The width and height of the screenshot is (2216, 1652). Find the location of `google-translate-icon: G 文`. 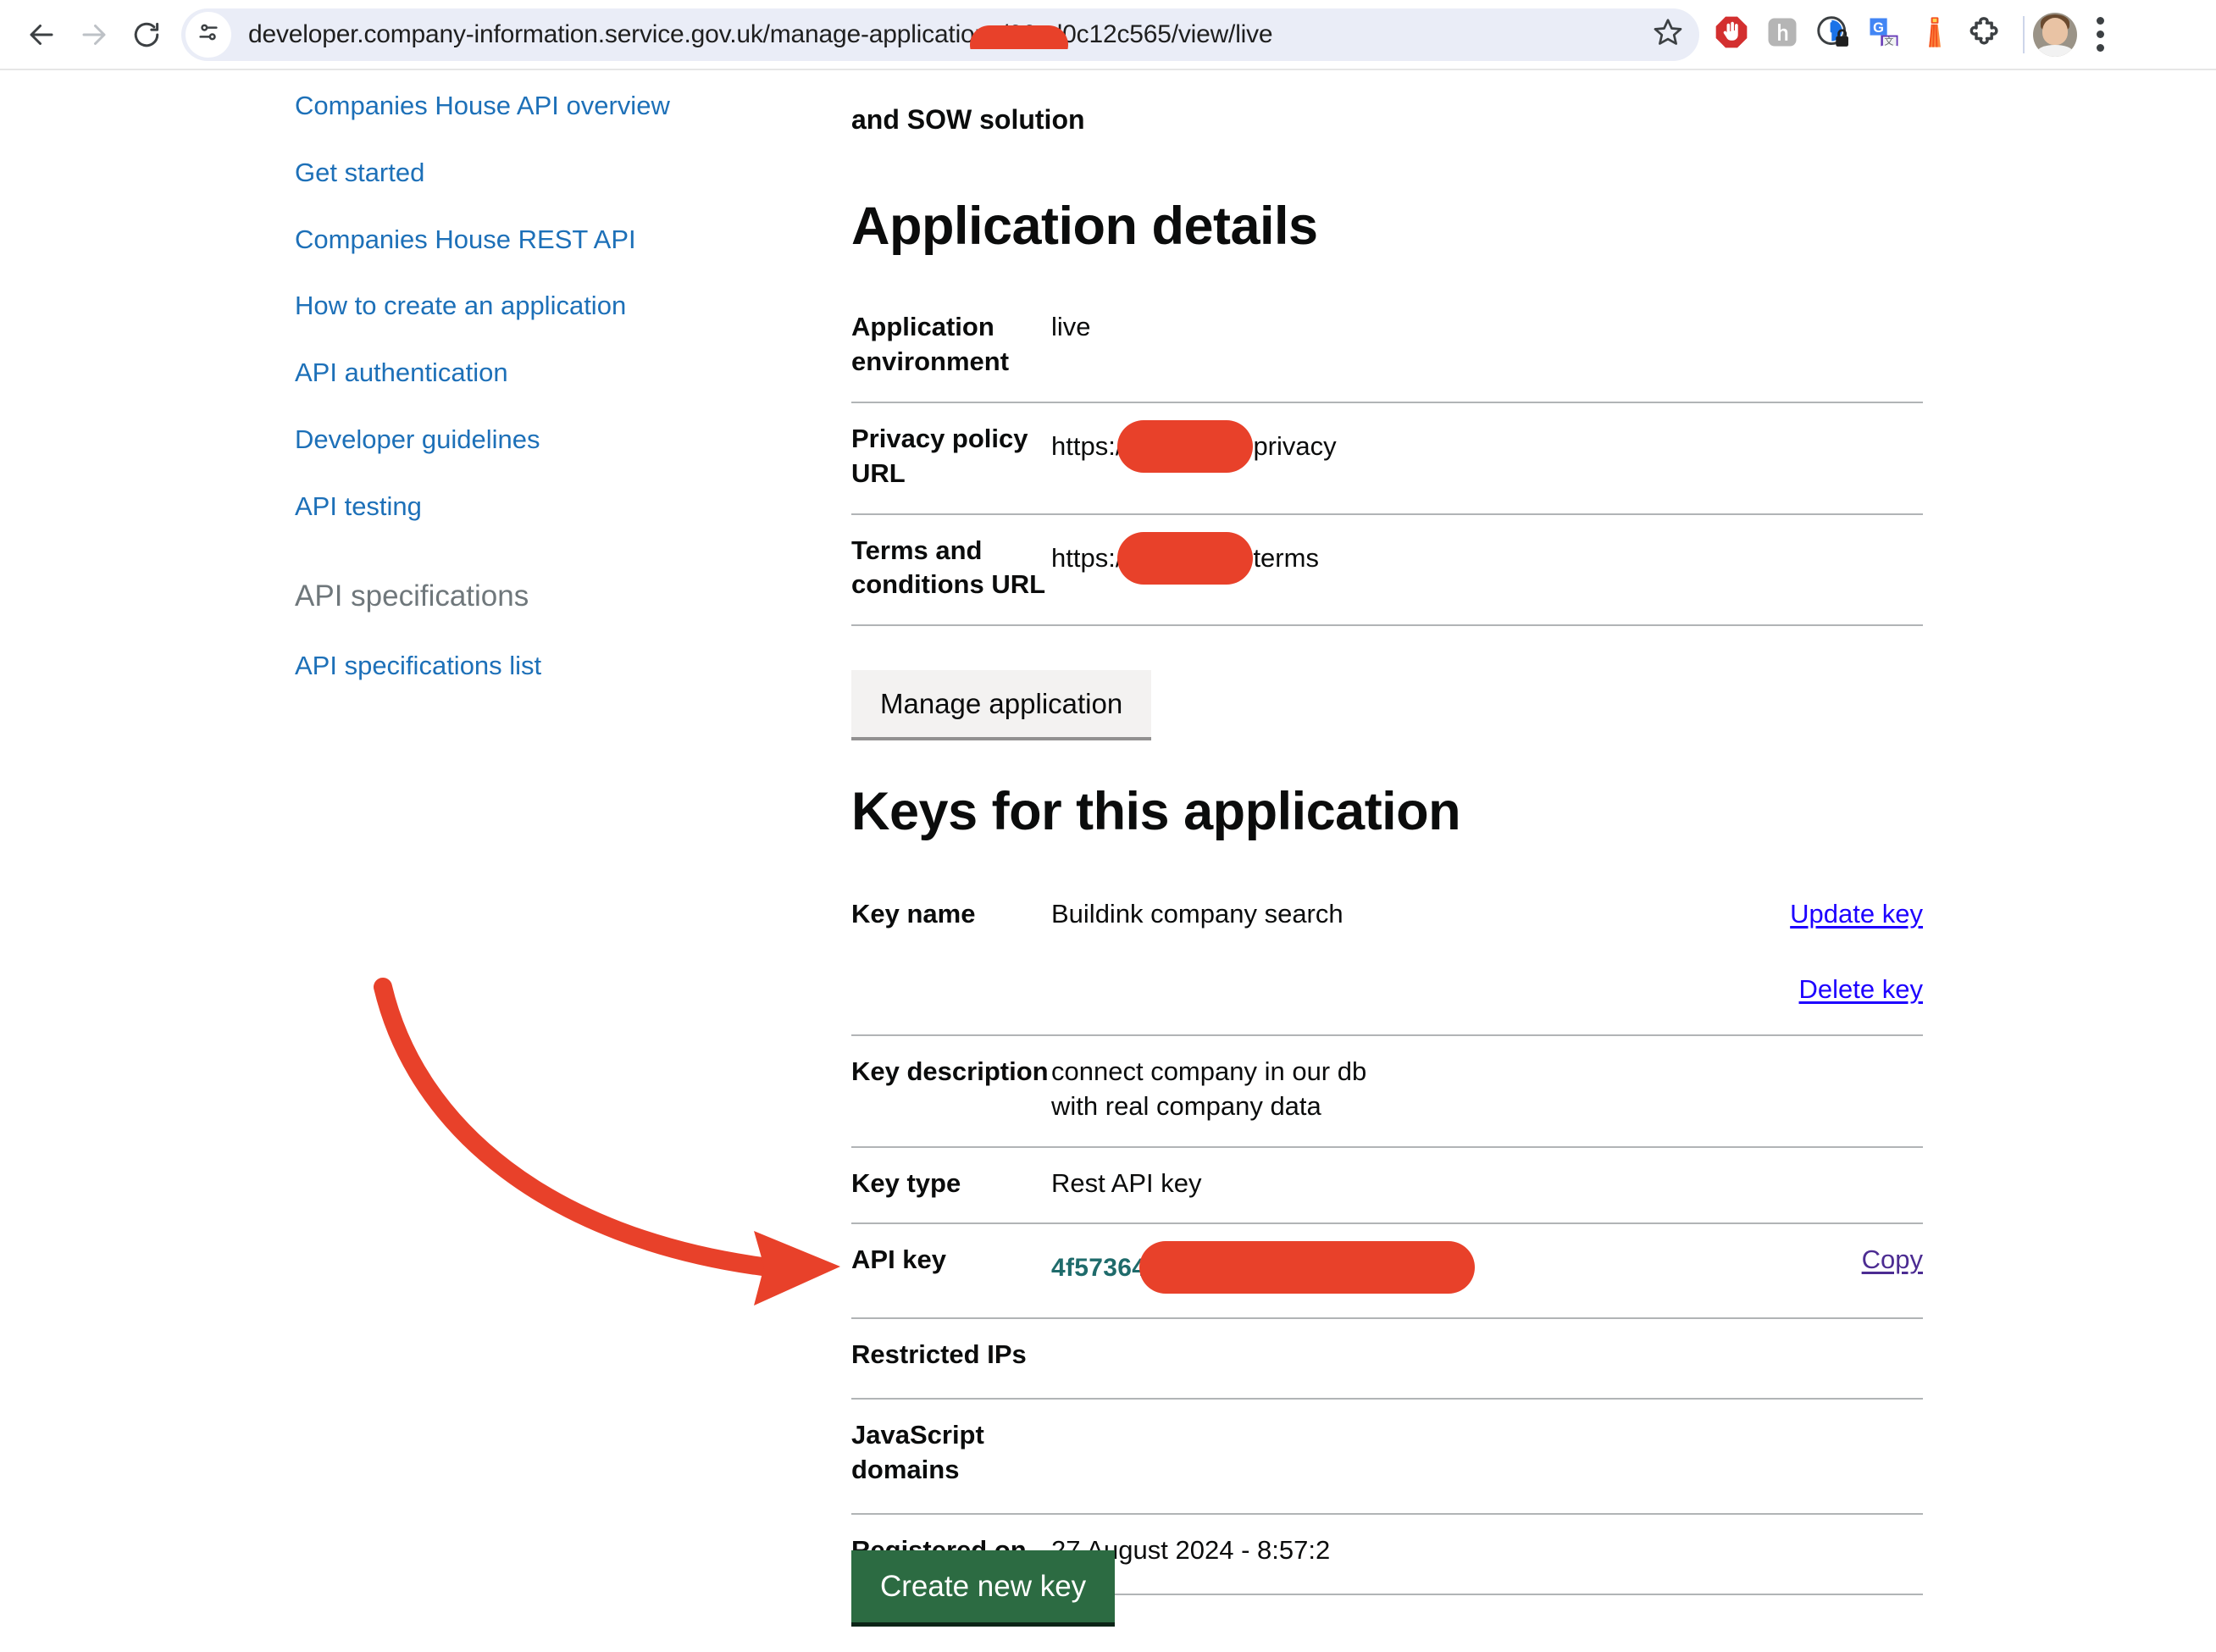

google-translate-icon: G 文 is located at coordinates (1884, 34).